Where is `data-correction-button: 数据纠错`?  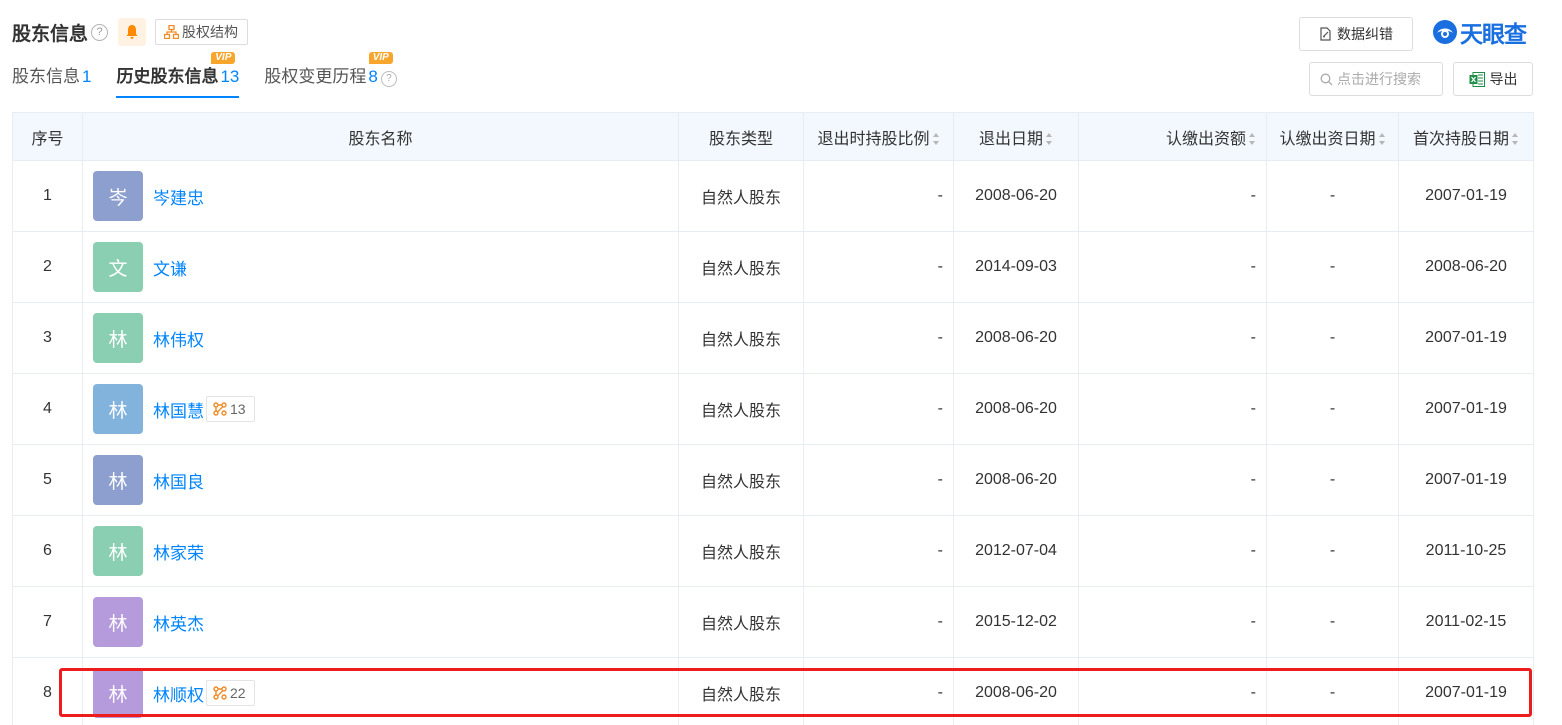
data-correction-button: 数据纠错 is located at coordinates (1356, 34).